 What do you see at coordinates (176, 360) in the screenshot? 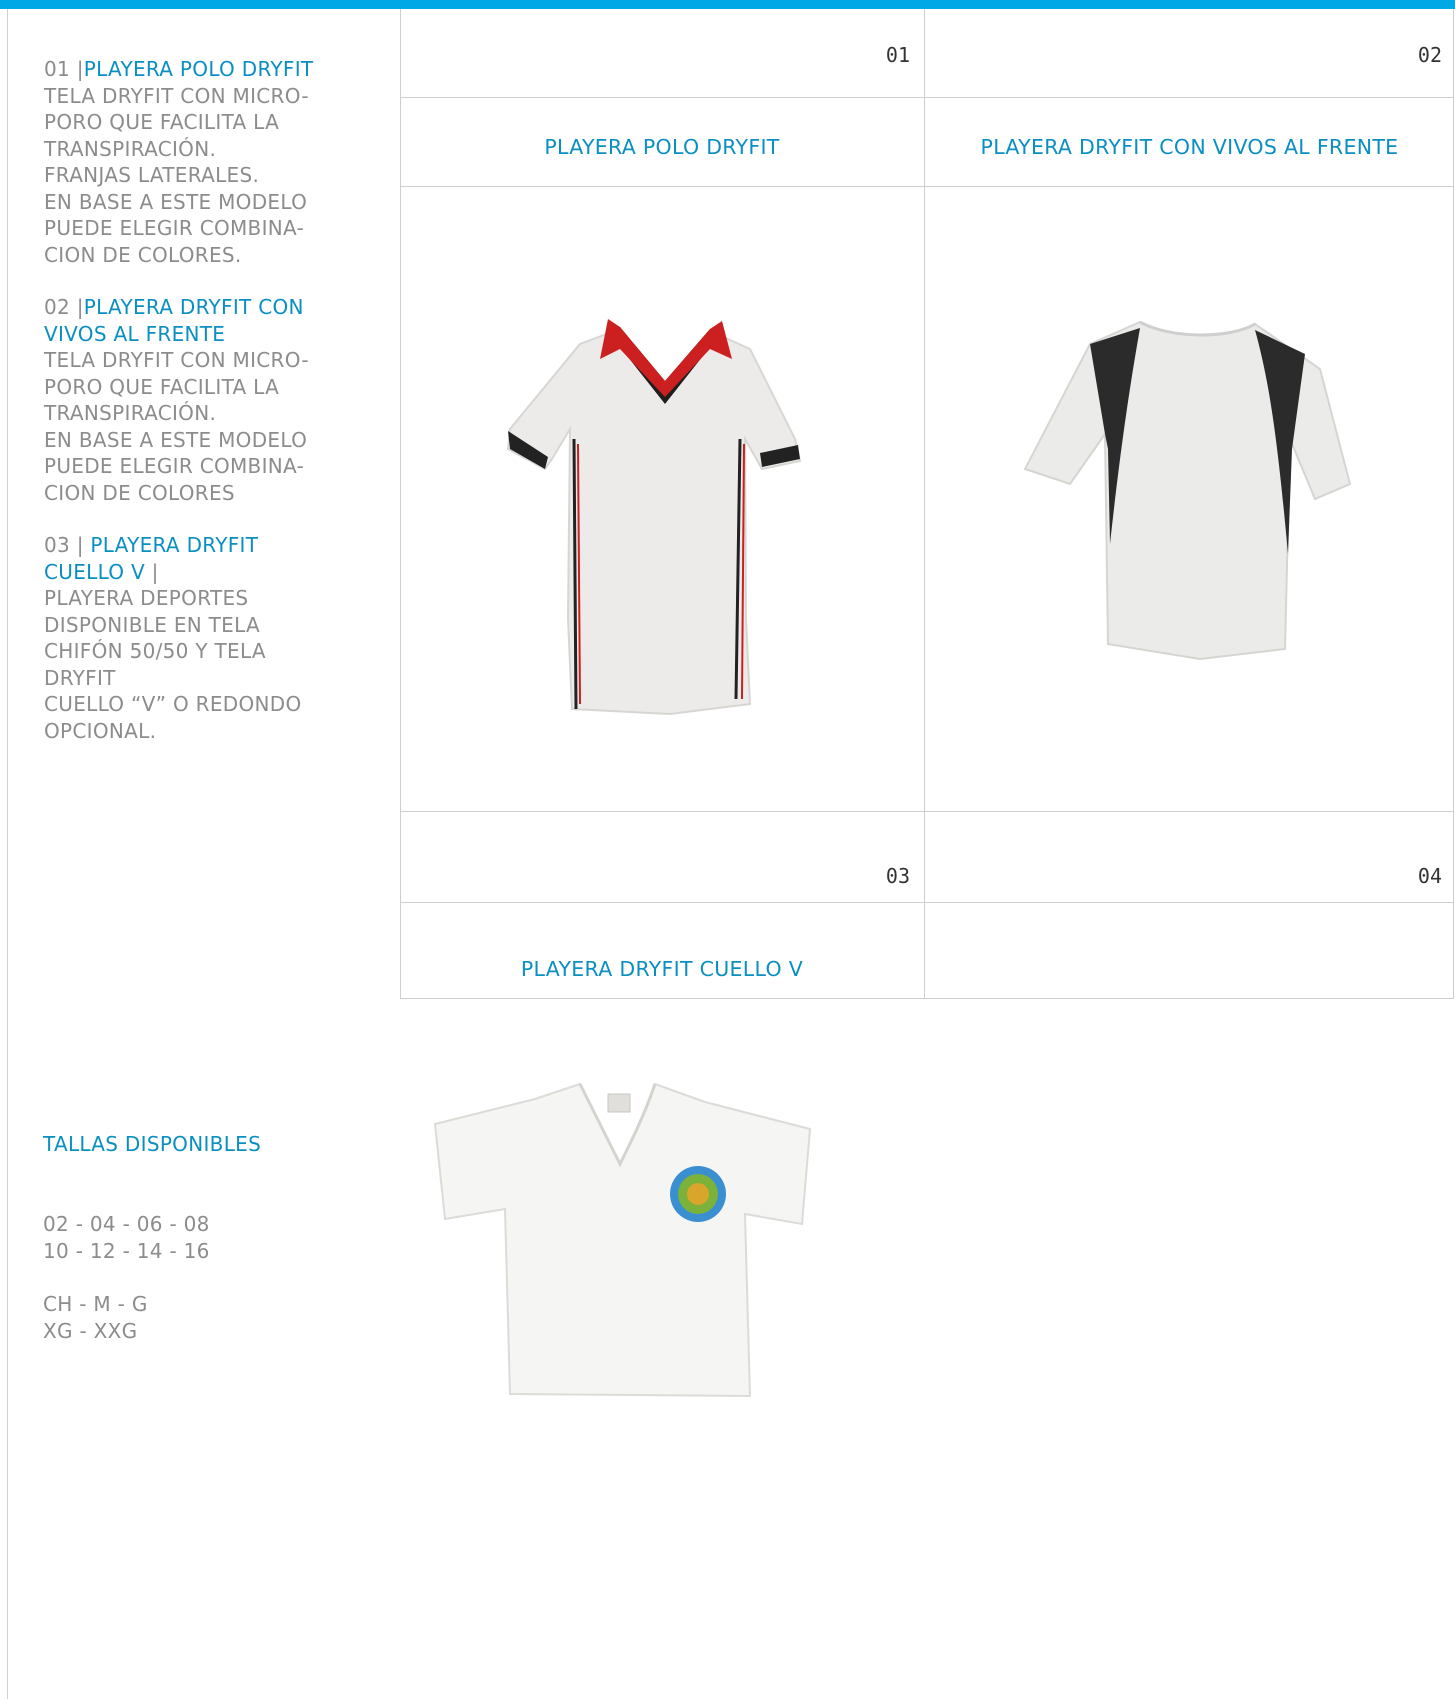
I see `item-02-line: TELA DRYFIT CON MICRO-` at bounding box center [176, 360].